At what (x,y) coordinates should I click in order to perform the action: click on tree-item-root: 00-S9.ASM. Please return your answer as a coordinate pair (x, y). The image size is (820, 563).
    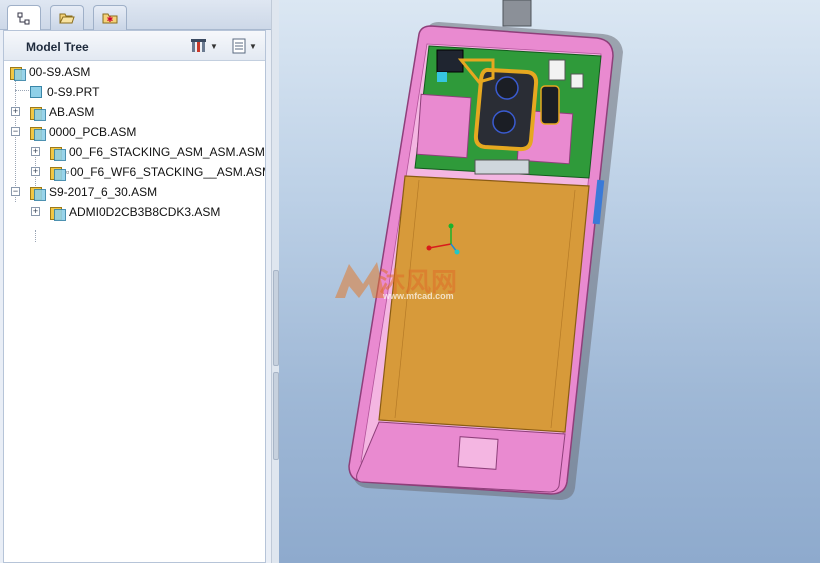
    Looking at the image, I should click on (50, 72).